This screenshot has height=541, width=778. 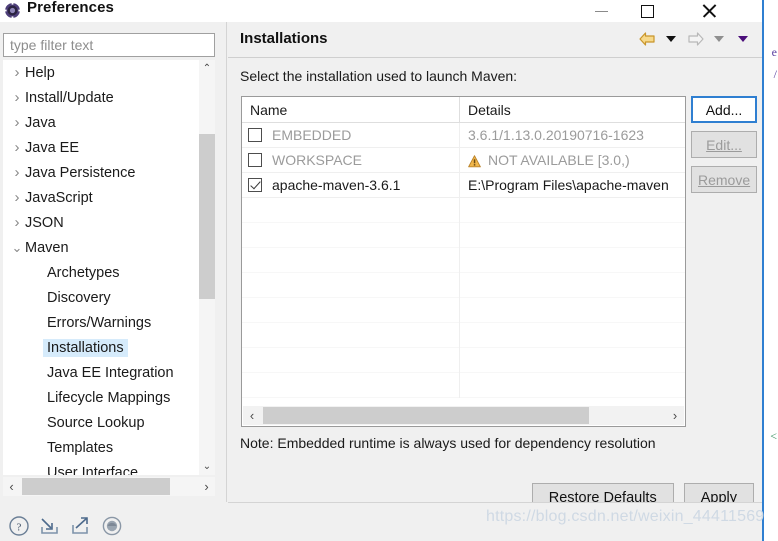 I want to click on scroll-down-icon: ⌄, so click(x=207, y=466).